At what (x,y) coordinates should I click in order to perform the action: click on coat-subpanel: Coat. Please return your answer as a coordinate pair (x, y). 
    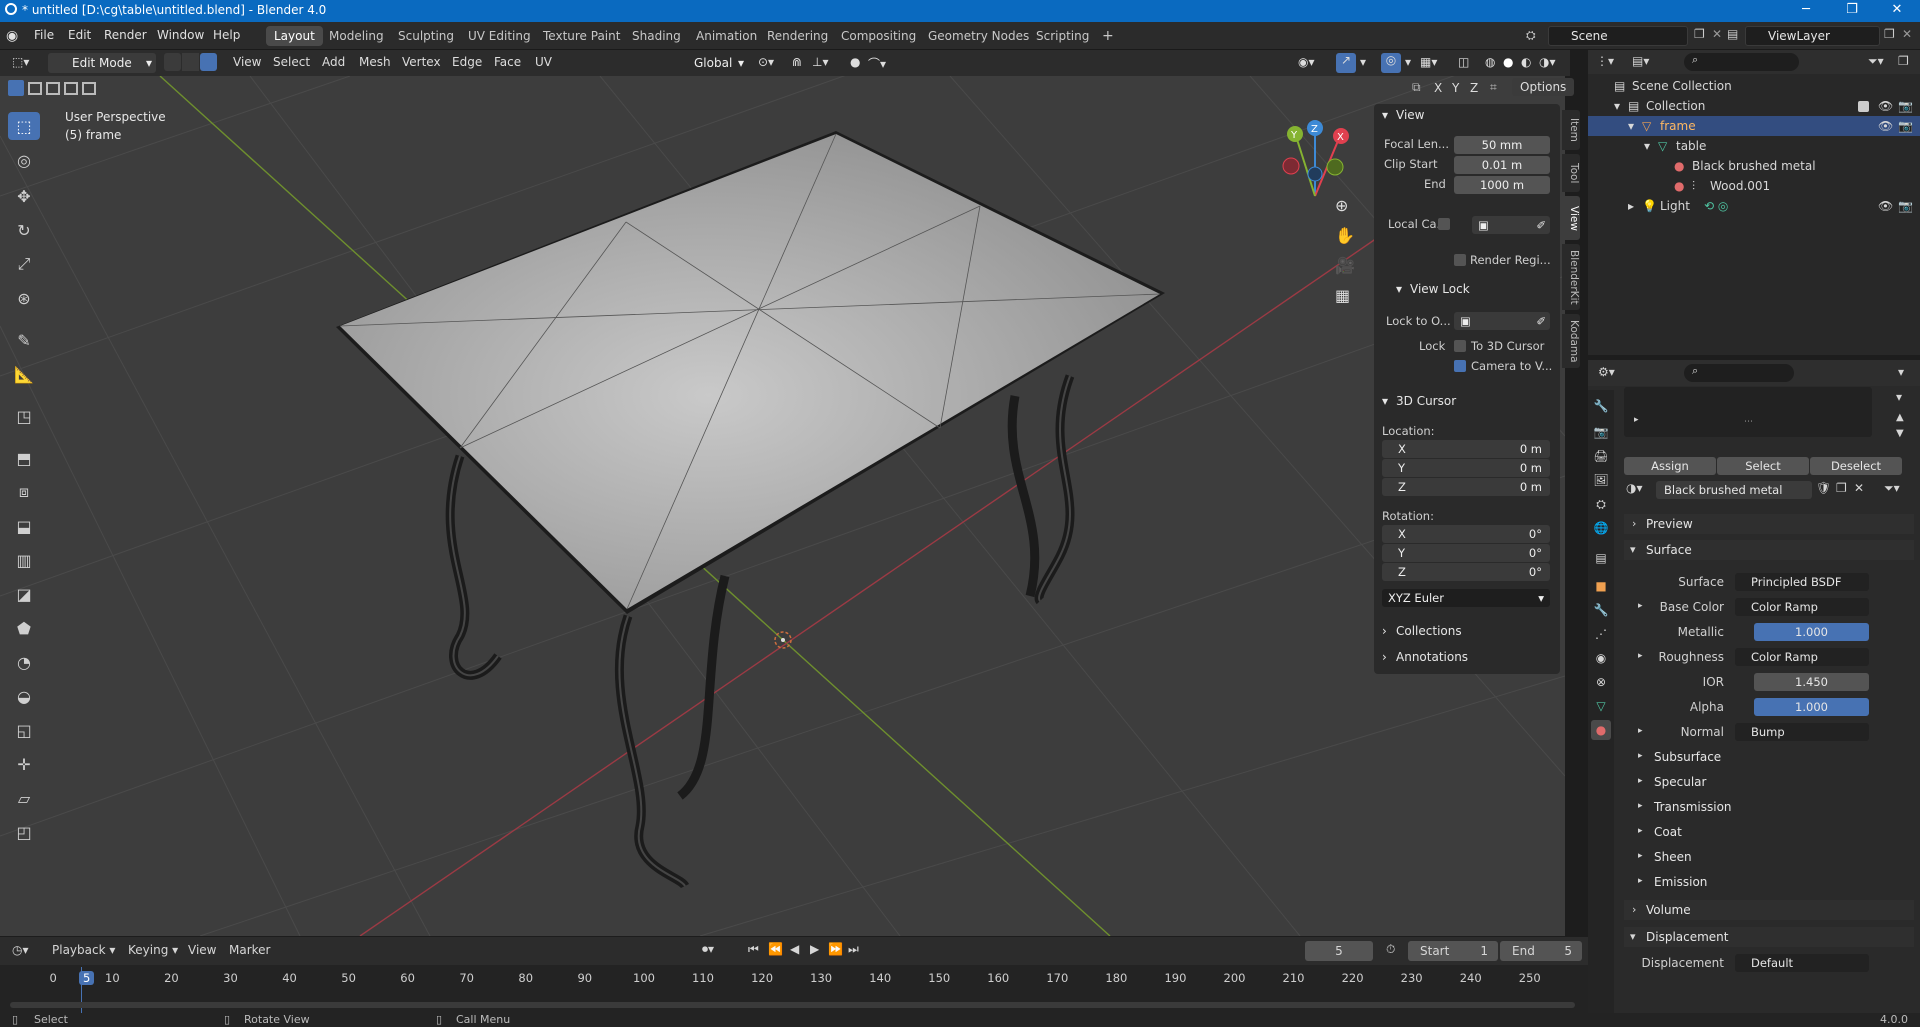
    Looking at the image, I should click on (1668, 832).